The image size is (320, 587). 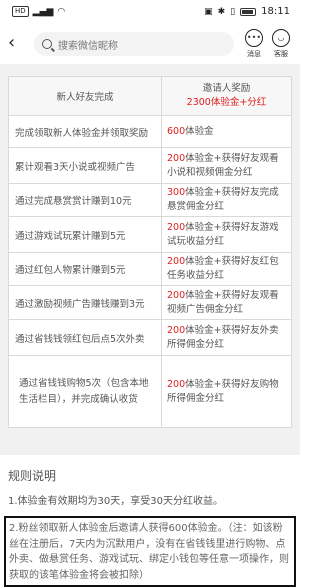 What do you see at coordinates (226, 96) in the screenshot?
I see `header-reward-column: 邀请人奖励 2300体验金+分红` at bounding box center [226, 96].